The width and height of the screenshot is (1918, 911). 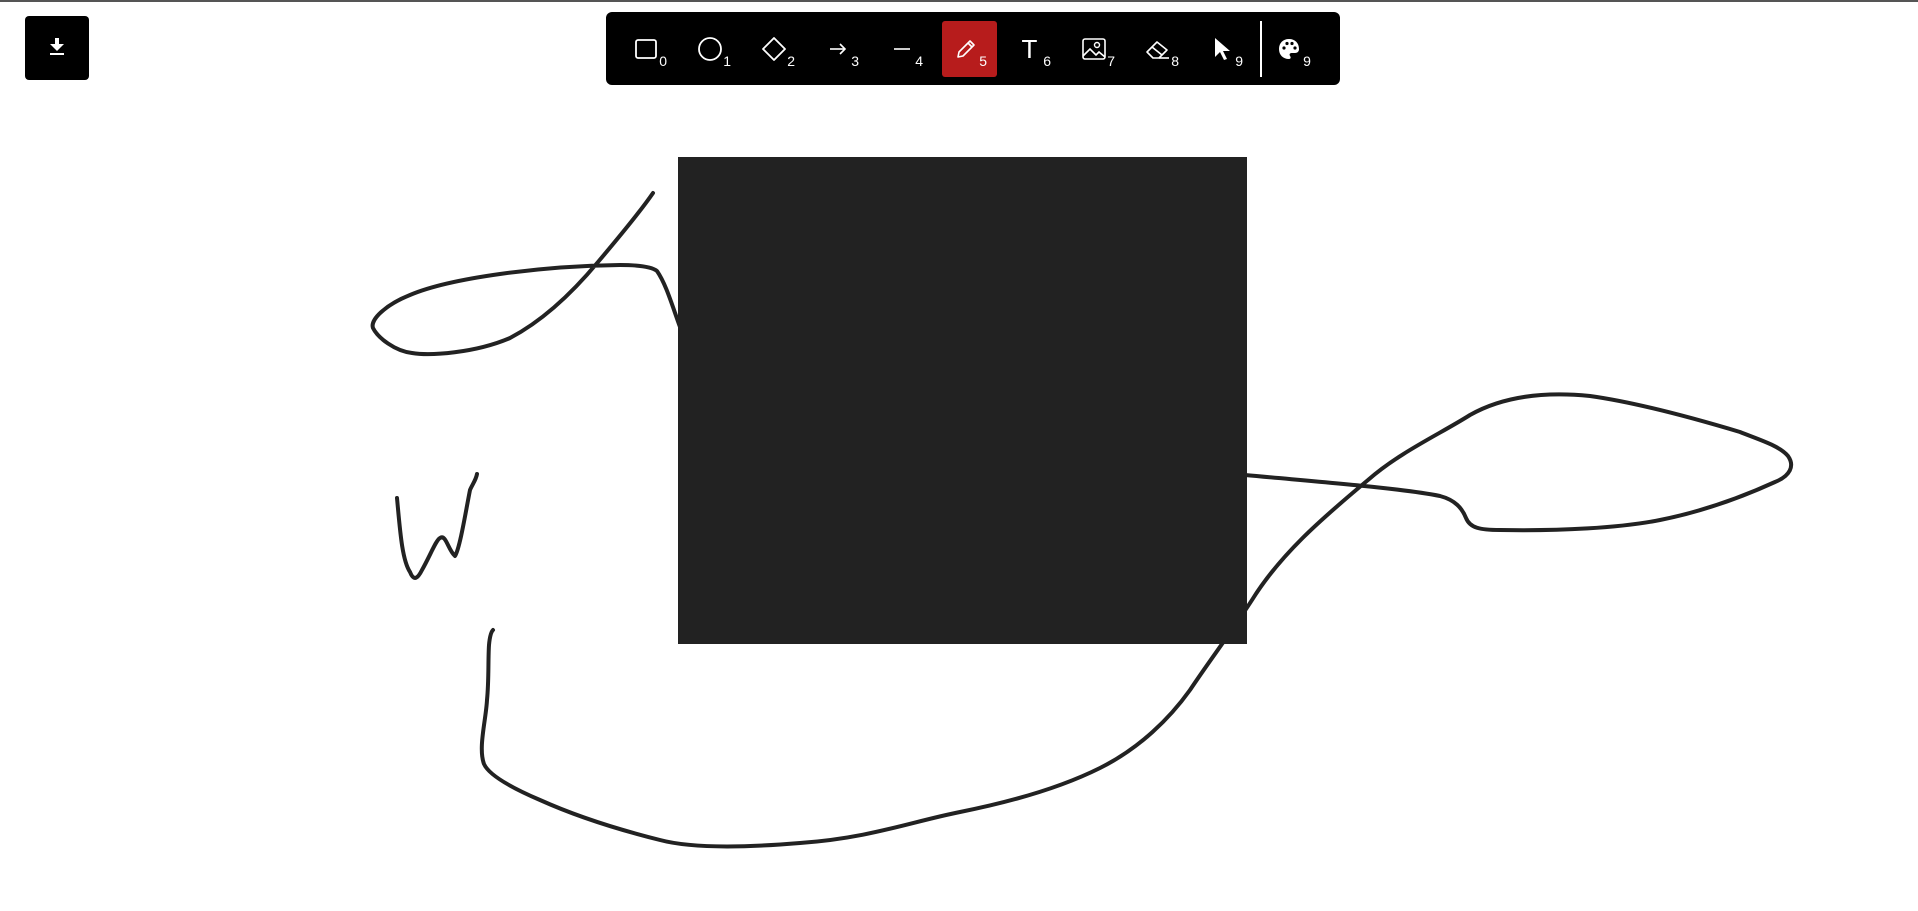 What do you see at coordinates (919, 60) in the screenshot?
I see `tool-shortcut: 4` at bounding box center [919, 60].